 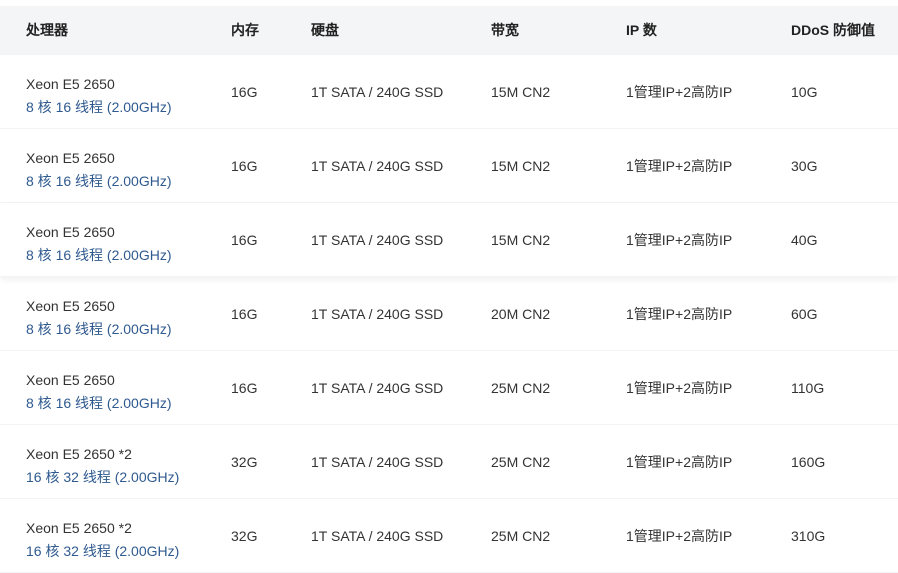 What do you see at coordinates (833, 30) in the screenshot?
I see `column-header-ddos: DDoS 防御值` at bounding box center [833, 30].